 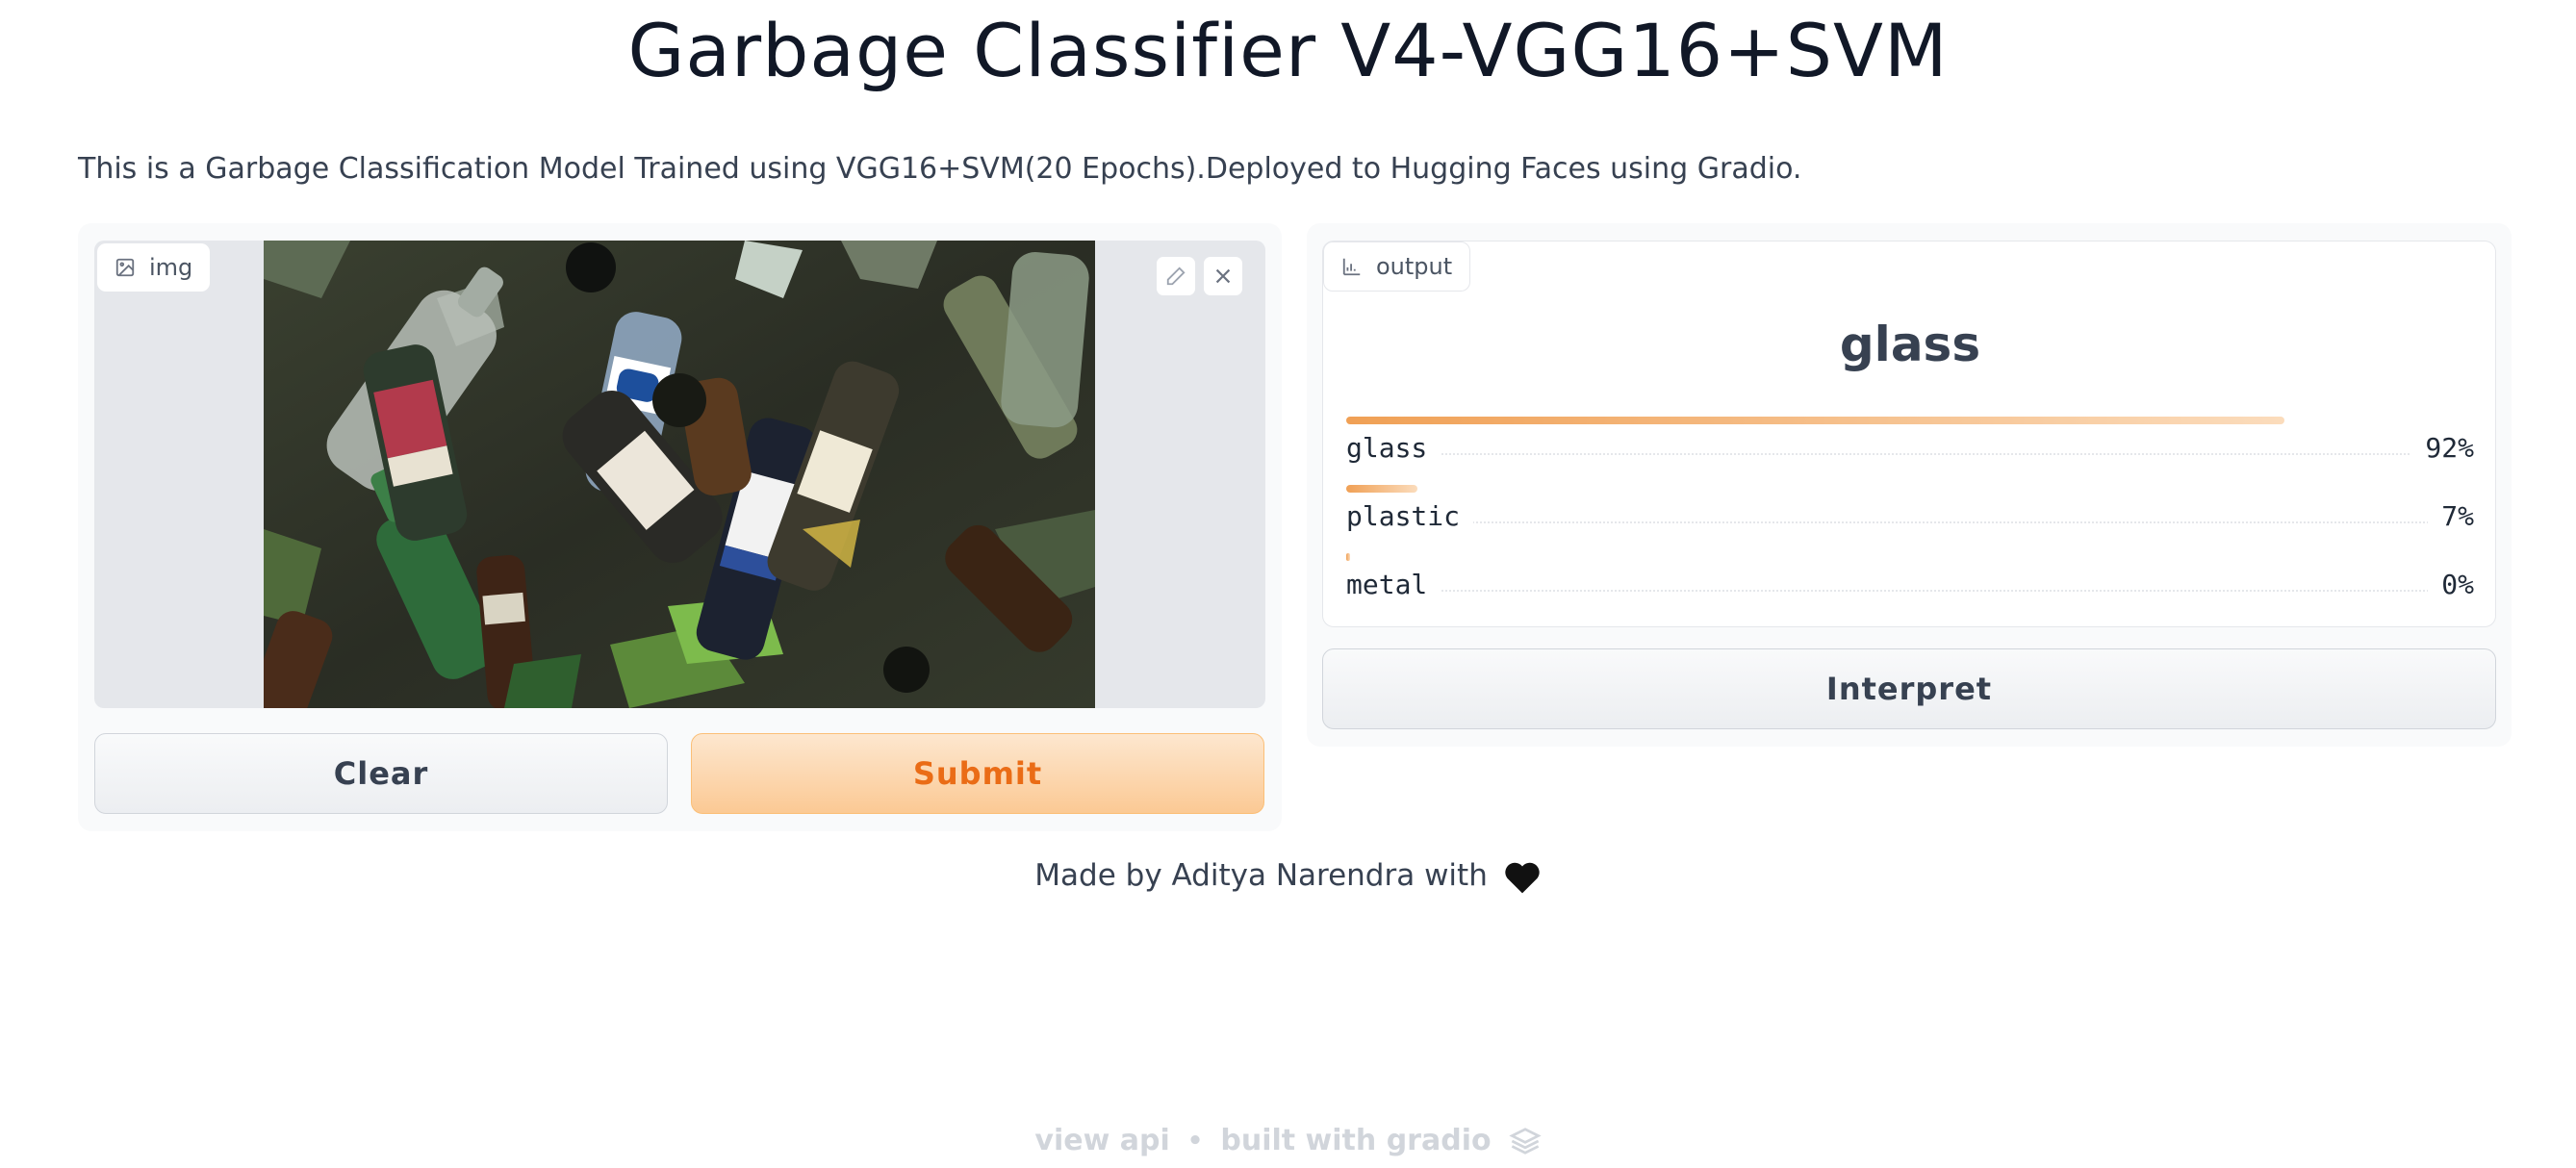 What do you see at coordinates (381, 773) in the screenshot?
I see `clear-button: Clear` at bounding box center [381, 773].